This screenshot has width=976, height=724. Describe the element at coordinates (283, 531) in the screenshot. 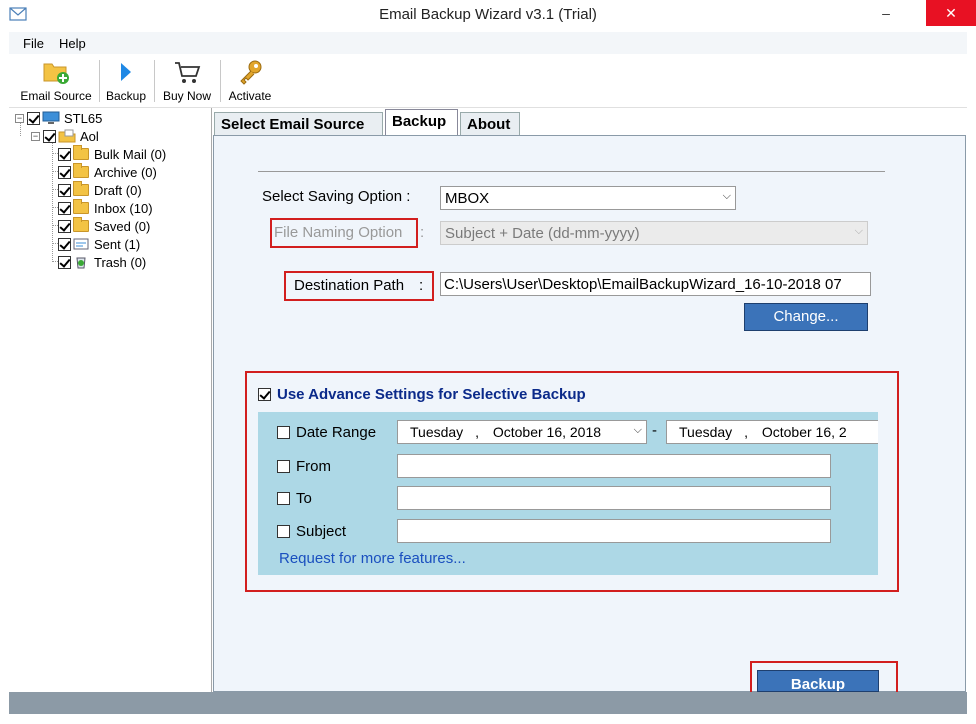

I see `subject-checkbox` at that location.